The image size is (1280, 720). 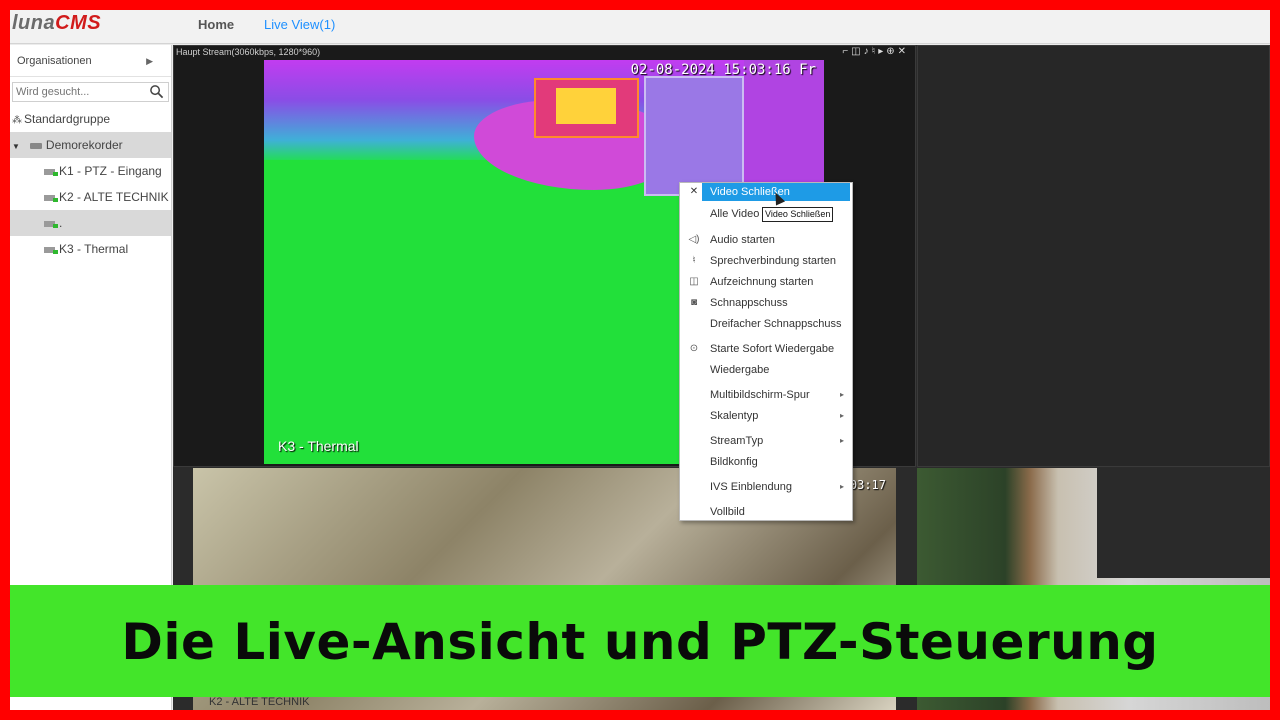 What do you see at coordinates (318, 446) in the screenshot?
I see `osd-camera-name: K3 - Thermal` at bounding box center [318, 446].